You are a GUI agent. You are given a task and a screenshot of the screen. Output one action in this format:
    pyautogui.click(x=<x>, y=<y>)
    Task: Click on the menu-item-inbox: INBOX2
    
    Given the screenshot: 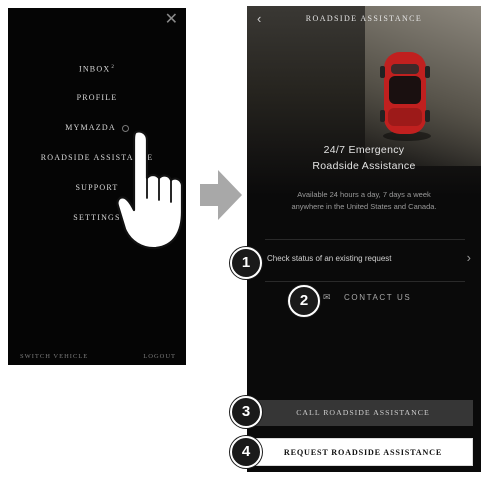 What is the action you would take?
    pyautogui.click(x=97, y=68)
    